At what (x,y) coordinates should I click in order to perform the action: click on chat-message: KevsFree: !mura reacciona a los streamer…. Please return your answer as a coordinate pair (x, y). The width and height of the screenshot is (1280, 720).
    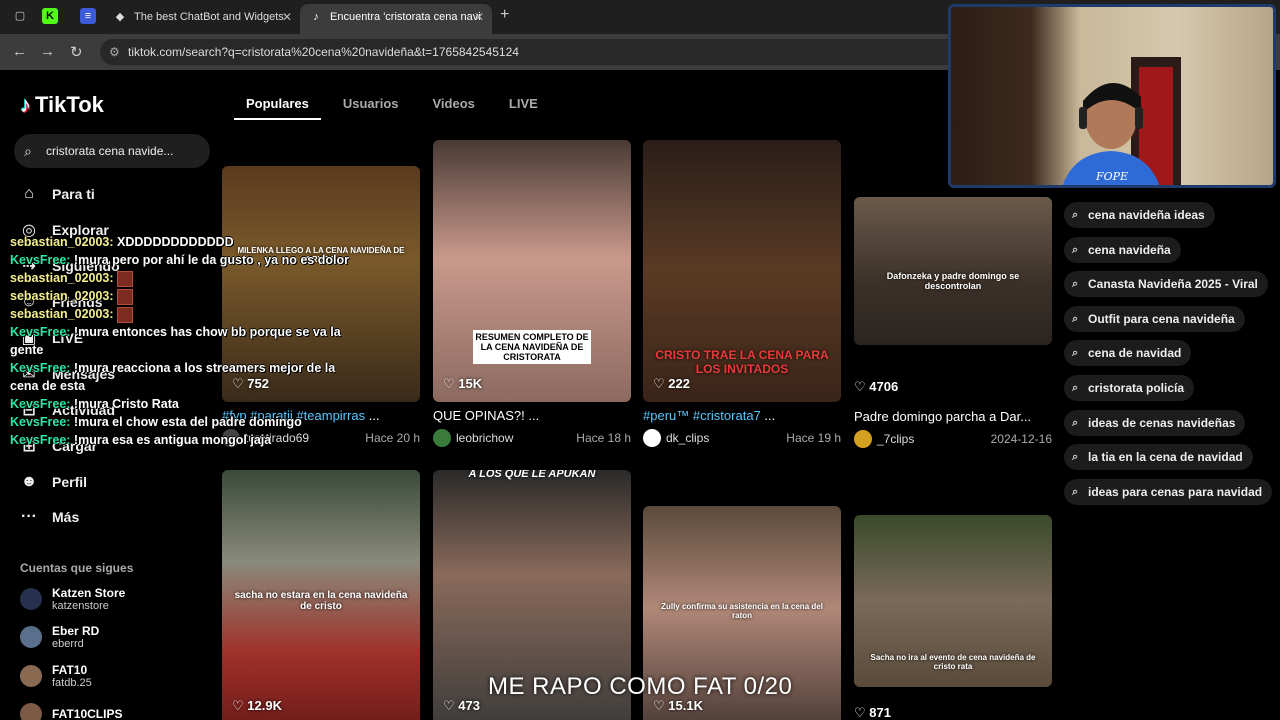
    Looking at the image, I should click on (173, 377).